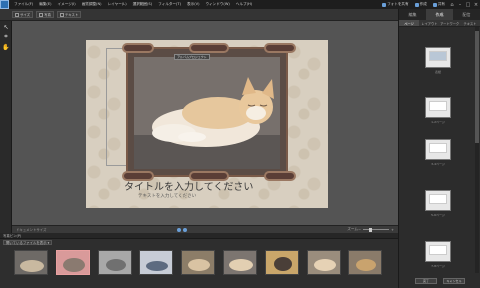  Describe the element at coordinates (438, 215) in the screenshot. I see `page-label: 5-6ページ` at that location.